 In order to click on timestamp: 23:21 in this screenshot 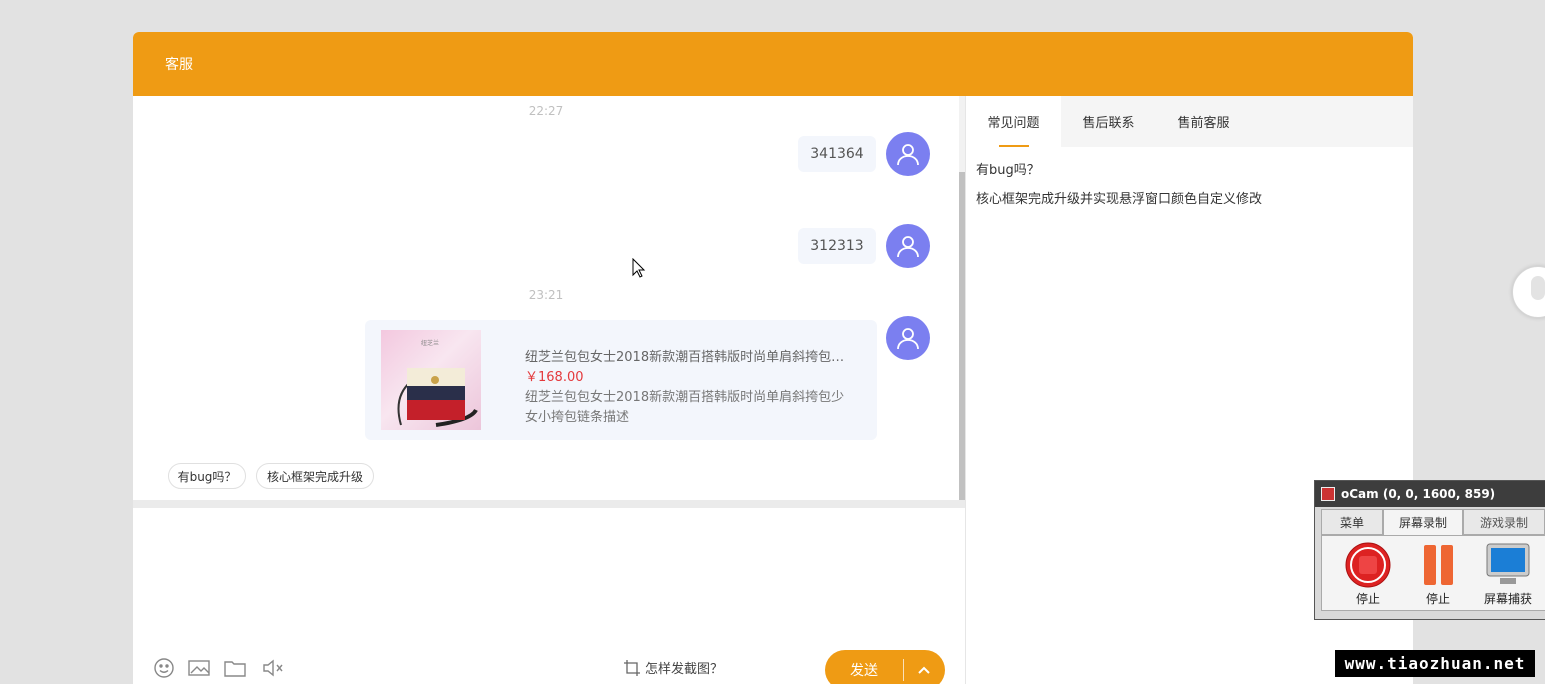, I will do `click(546, 295)`.